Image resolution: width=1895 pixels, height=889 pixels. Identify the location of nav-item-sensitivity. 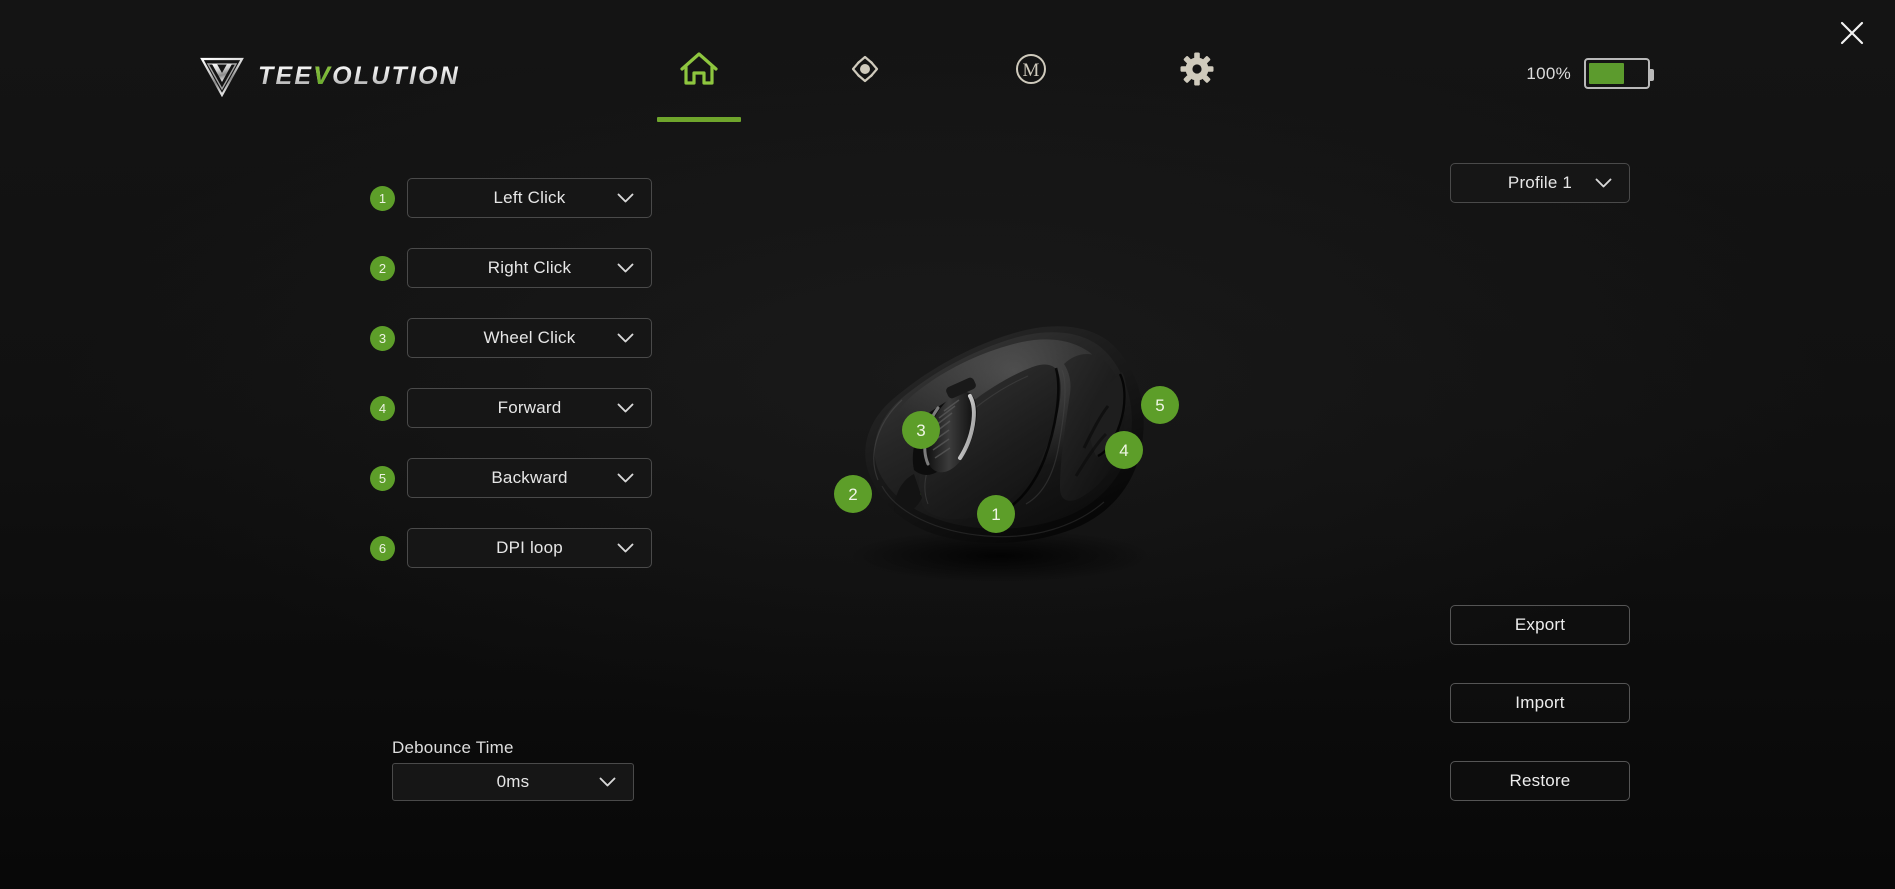
(865, 83).